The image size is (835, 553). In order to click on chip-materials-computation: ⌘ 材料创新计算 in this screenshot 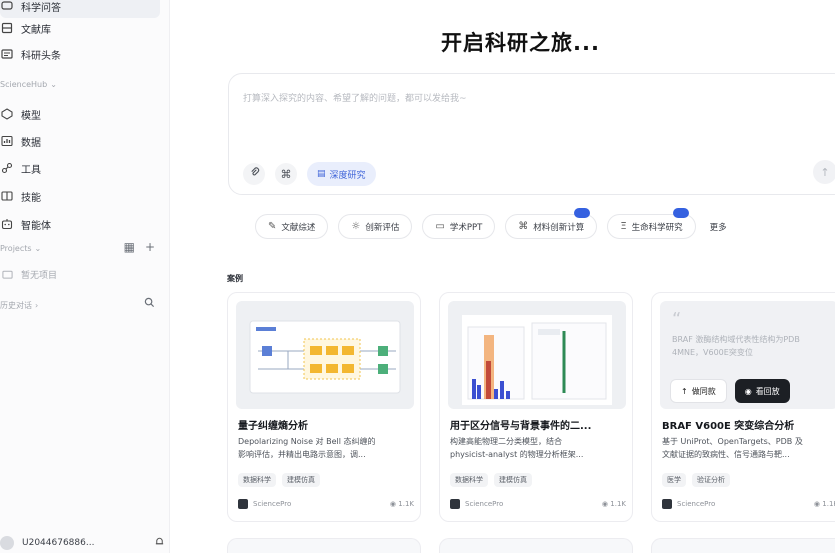, I will do `click(551, 223)`.